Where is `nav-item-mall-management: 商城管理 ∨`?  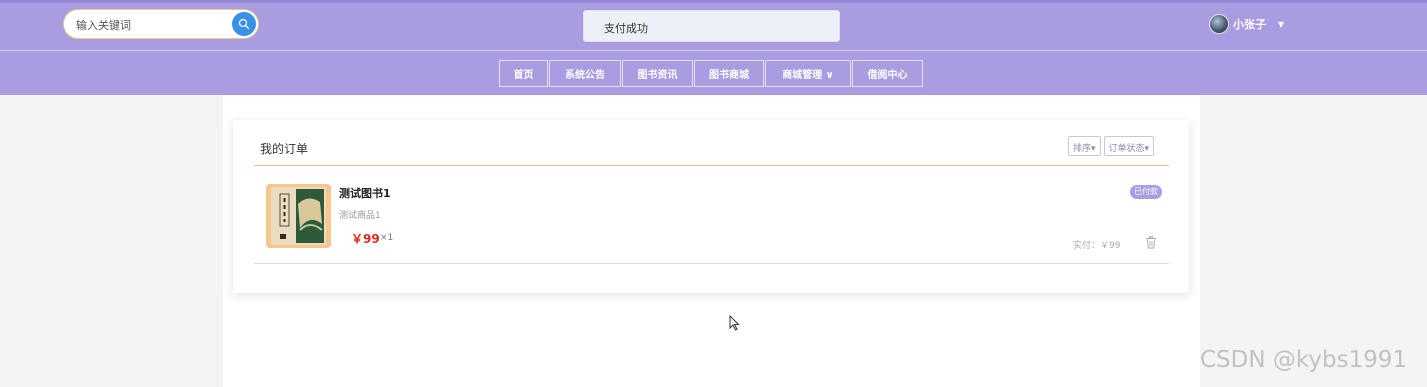
nav-item-mall-management: 商城管理 ∨ is located at coordinates (808, 73).